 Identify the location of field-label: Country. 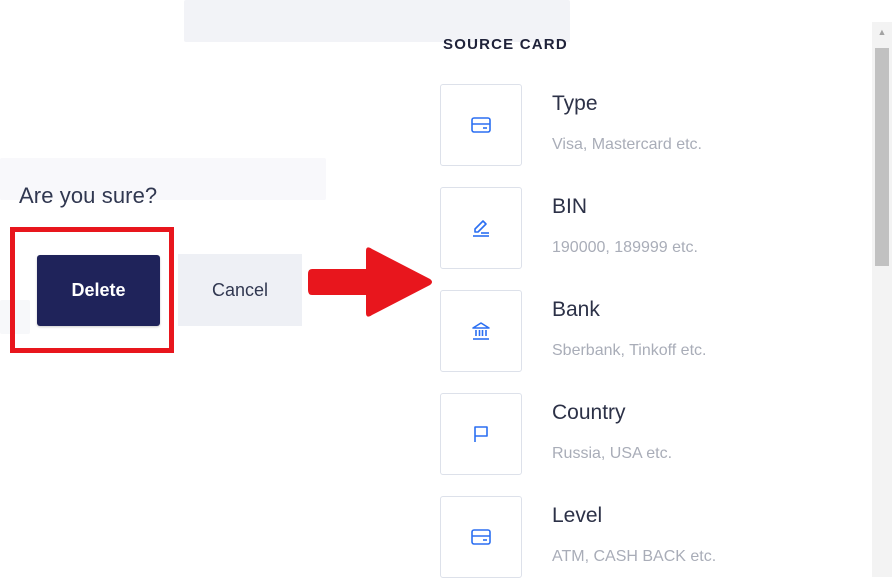
(589, 412).